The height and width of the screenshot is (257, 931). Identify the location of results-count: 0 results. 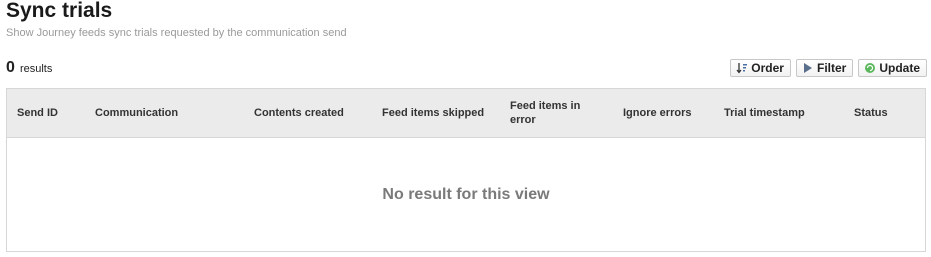
(29, 68).